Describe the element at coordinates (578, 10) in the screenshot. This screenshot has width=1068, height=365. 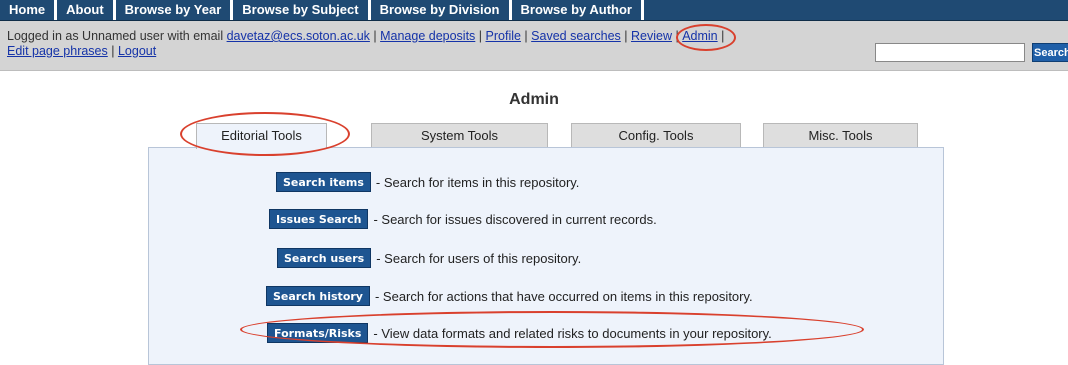
I see `nav-browse-by-author: Browse by Author` at that location.